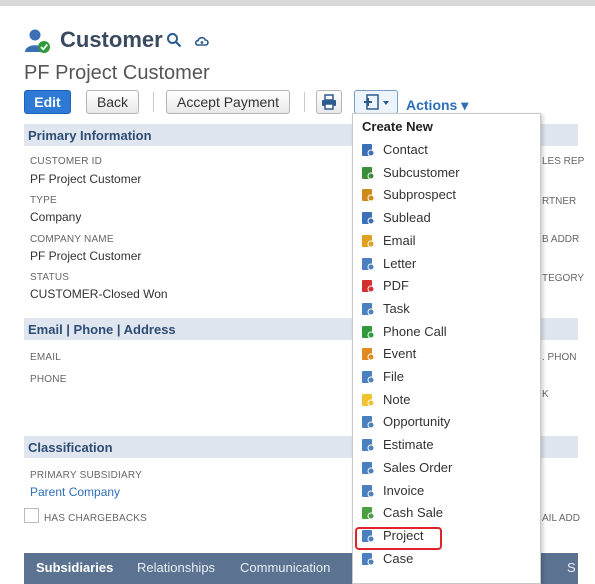 Image resolution: width=595 pixels, height=584 pixels. I want to click on file-icon, so click(368, 377).